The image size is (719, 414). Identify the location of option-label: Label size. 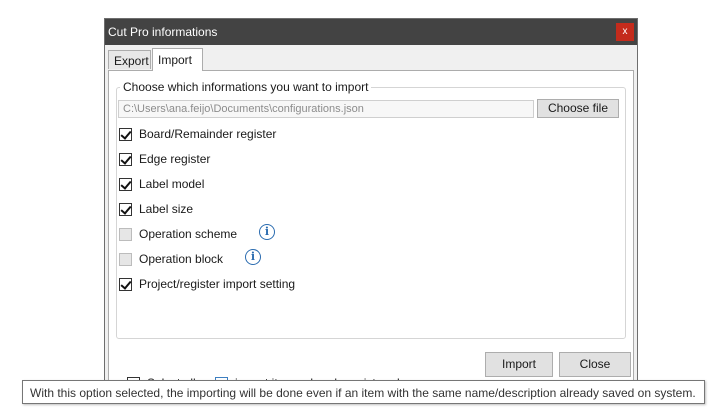
(166, 209).